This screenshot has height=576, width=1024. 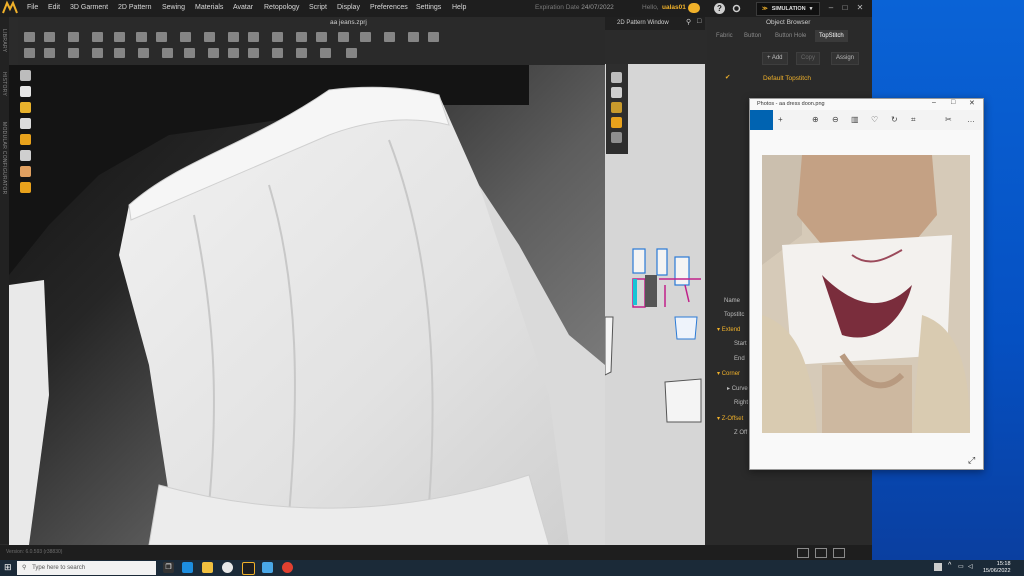 I want to click on crop-icon: ⌗, so click(x=913, y=120).